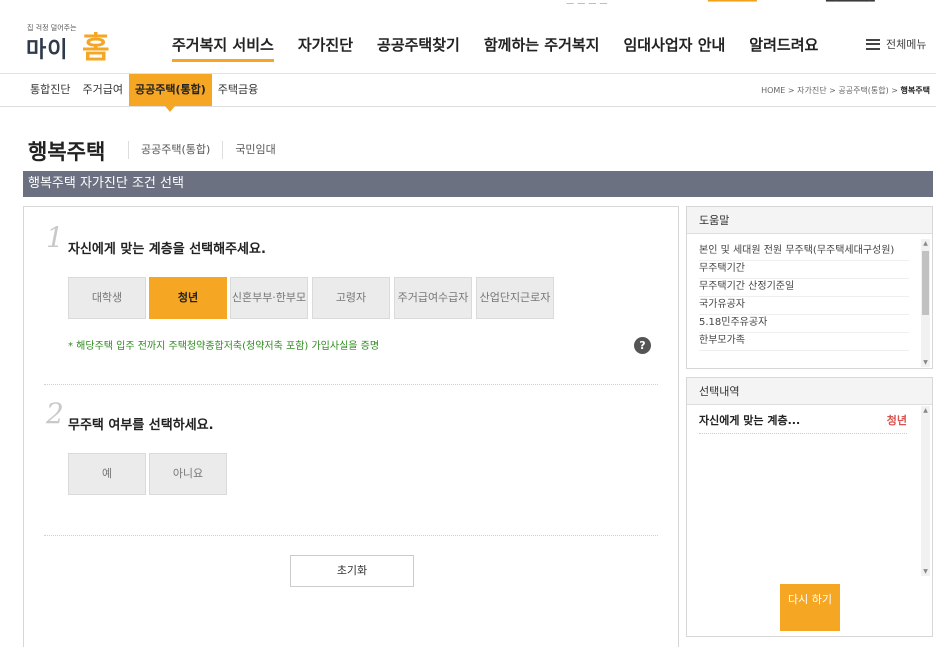 This screenshot has height=647, width=936. What do you see at coordinates (642, 345) in the screenshot?
I see `help-question-icon: ?` at bounding box center [642, 345].